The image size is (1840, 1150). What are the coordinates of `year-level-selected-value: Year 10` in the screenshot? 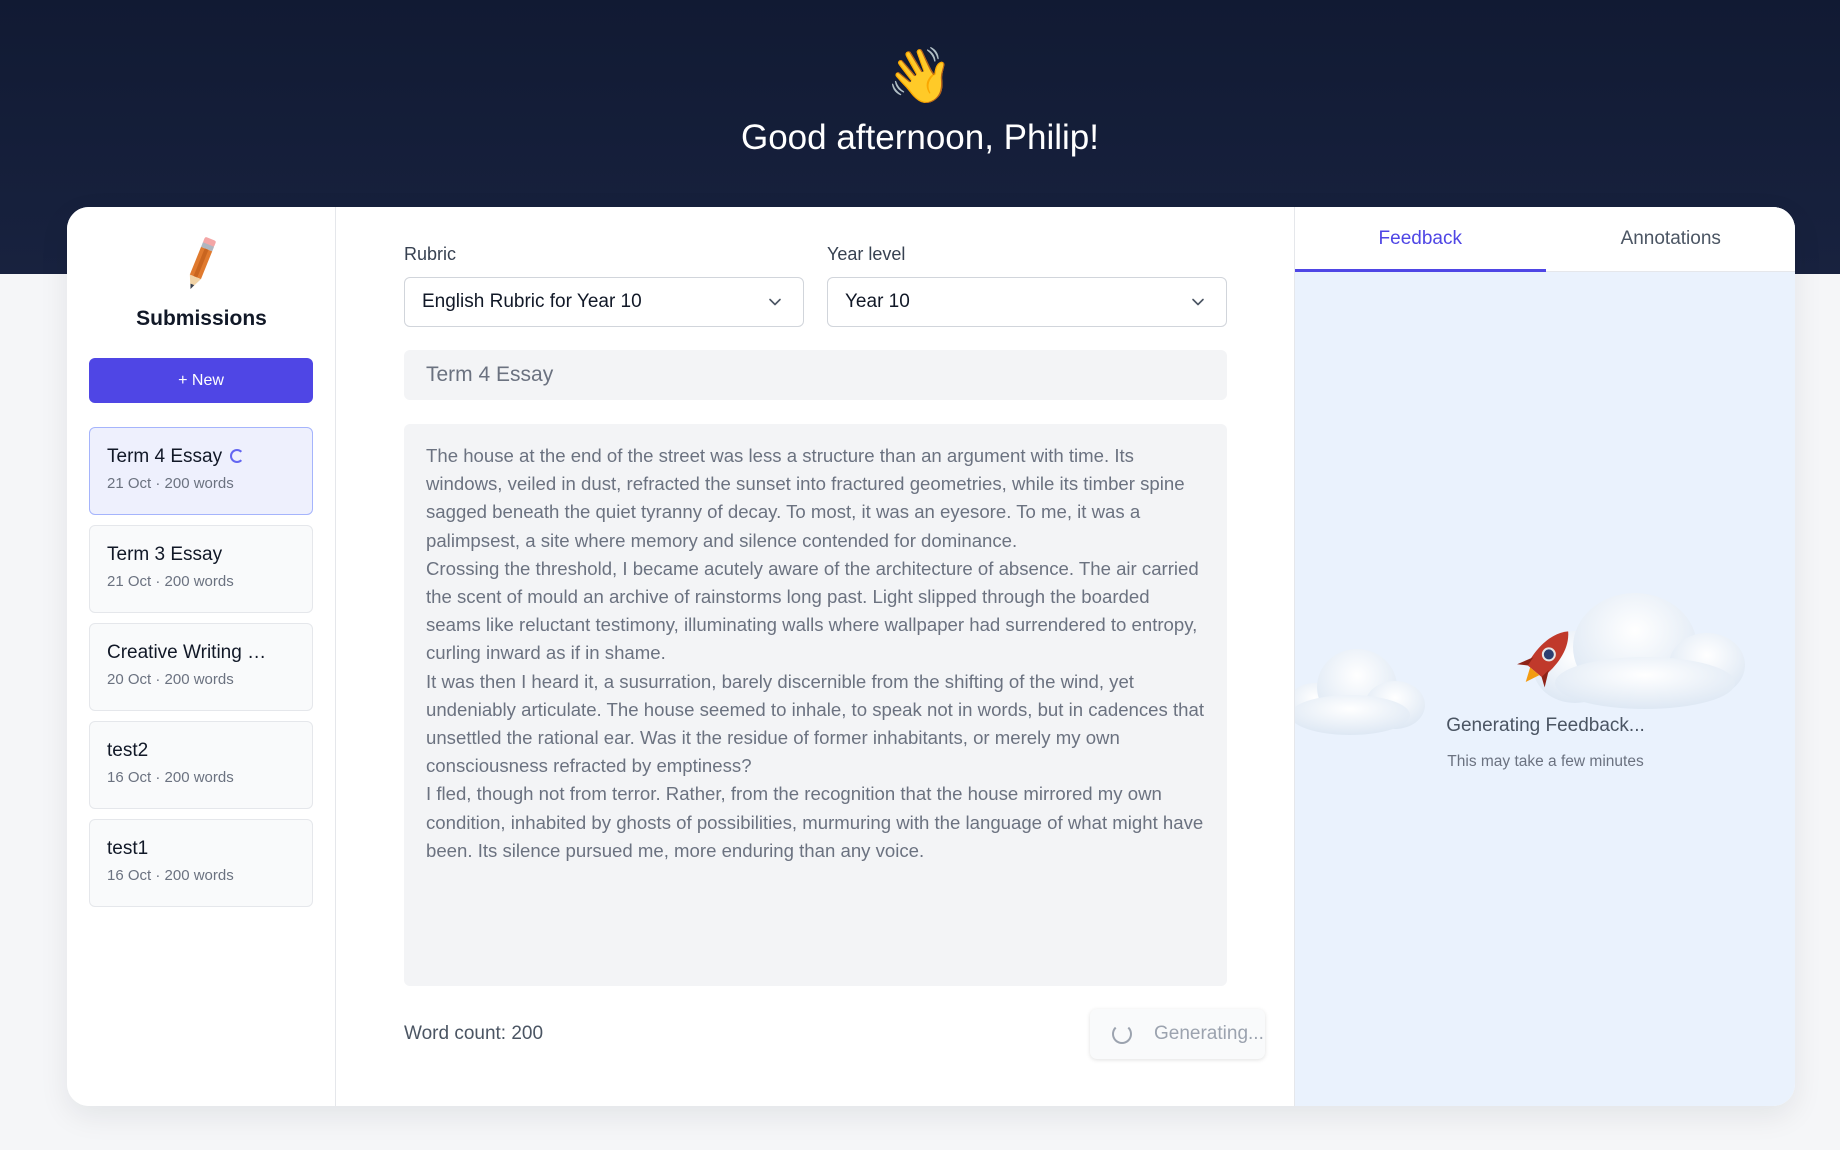 It's located at (877, 301).